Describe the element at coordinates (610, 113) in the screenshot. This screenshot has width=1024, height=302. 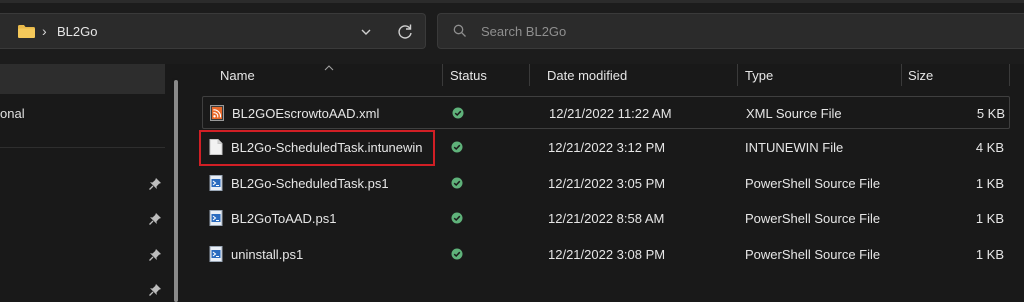
I see `file-date: 12/21/2022 11:22 AM` at that location.